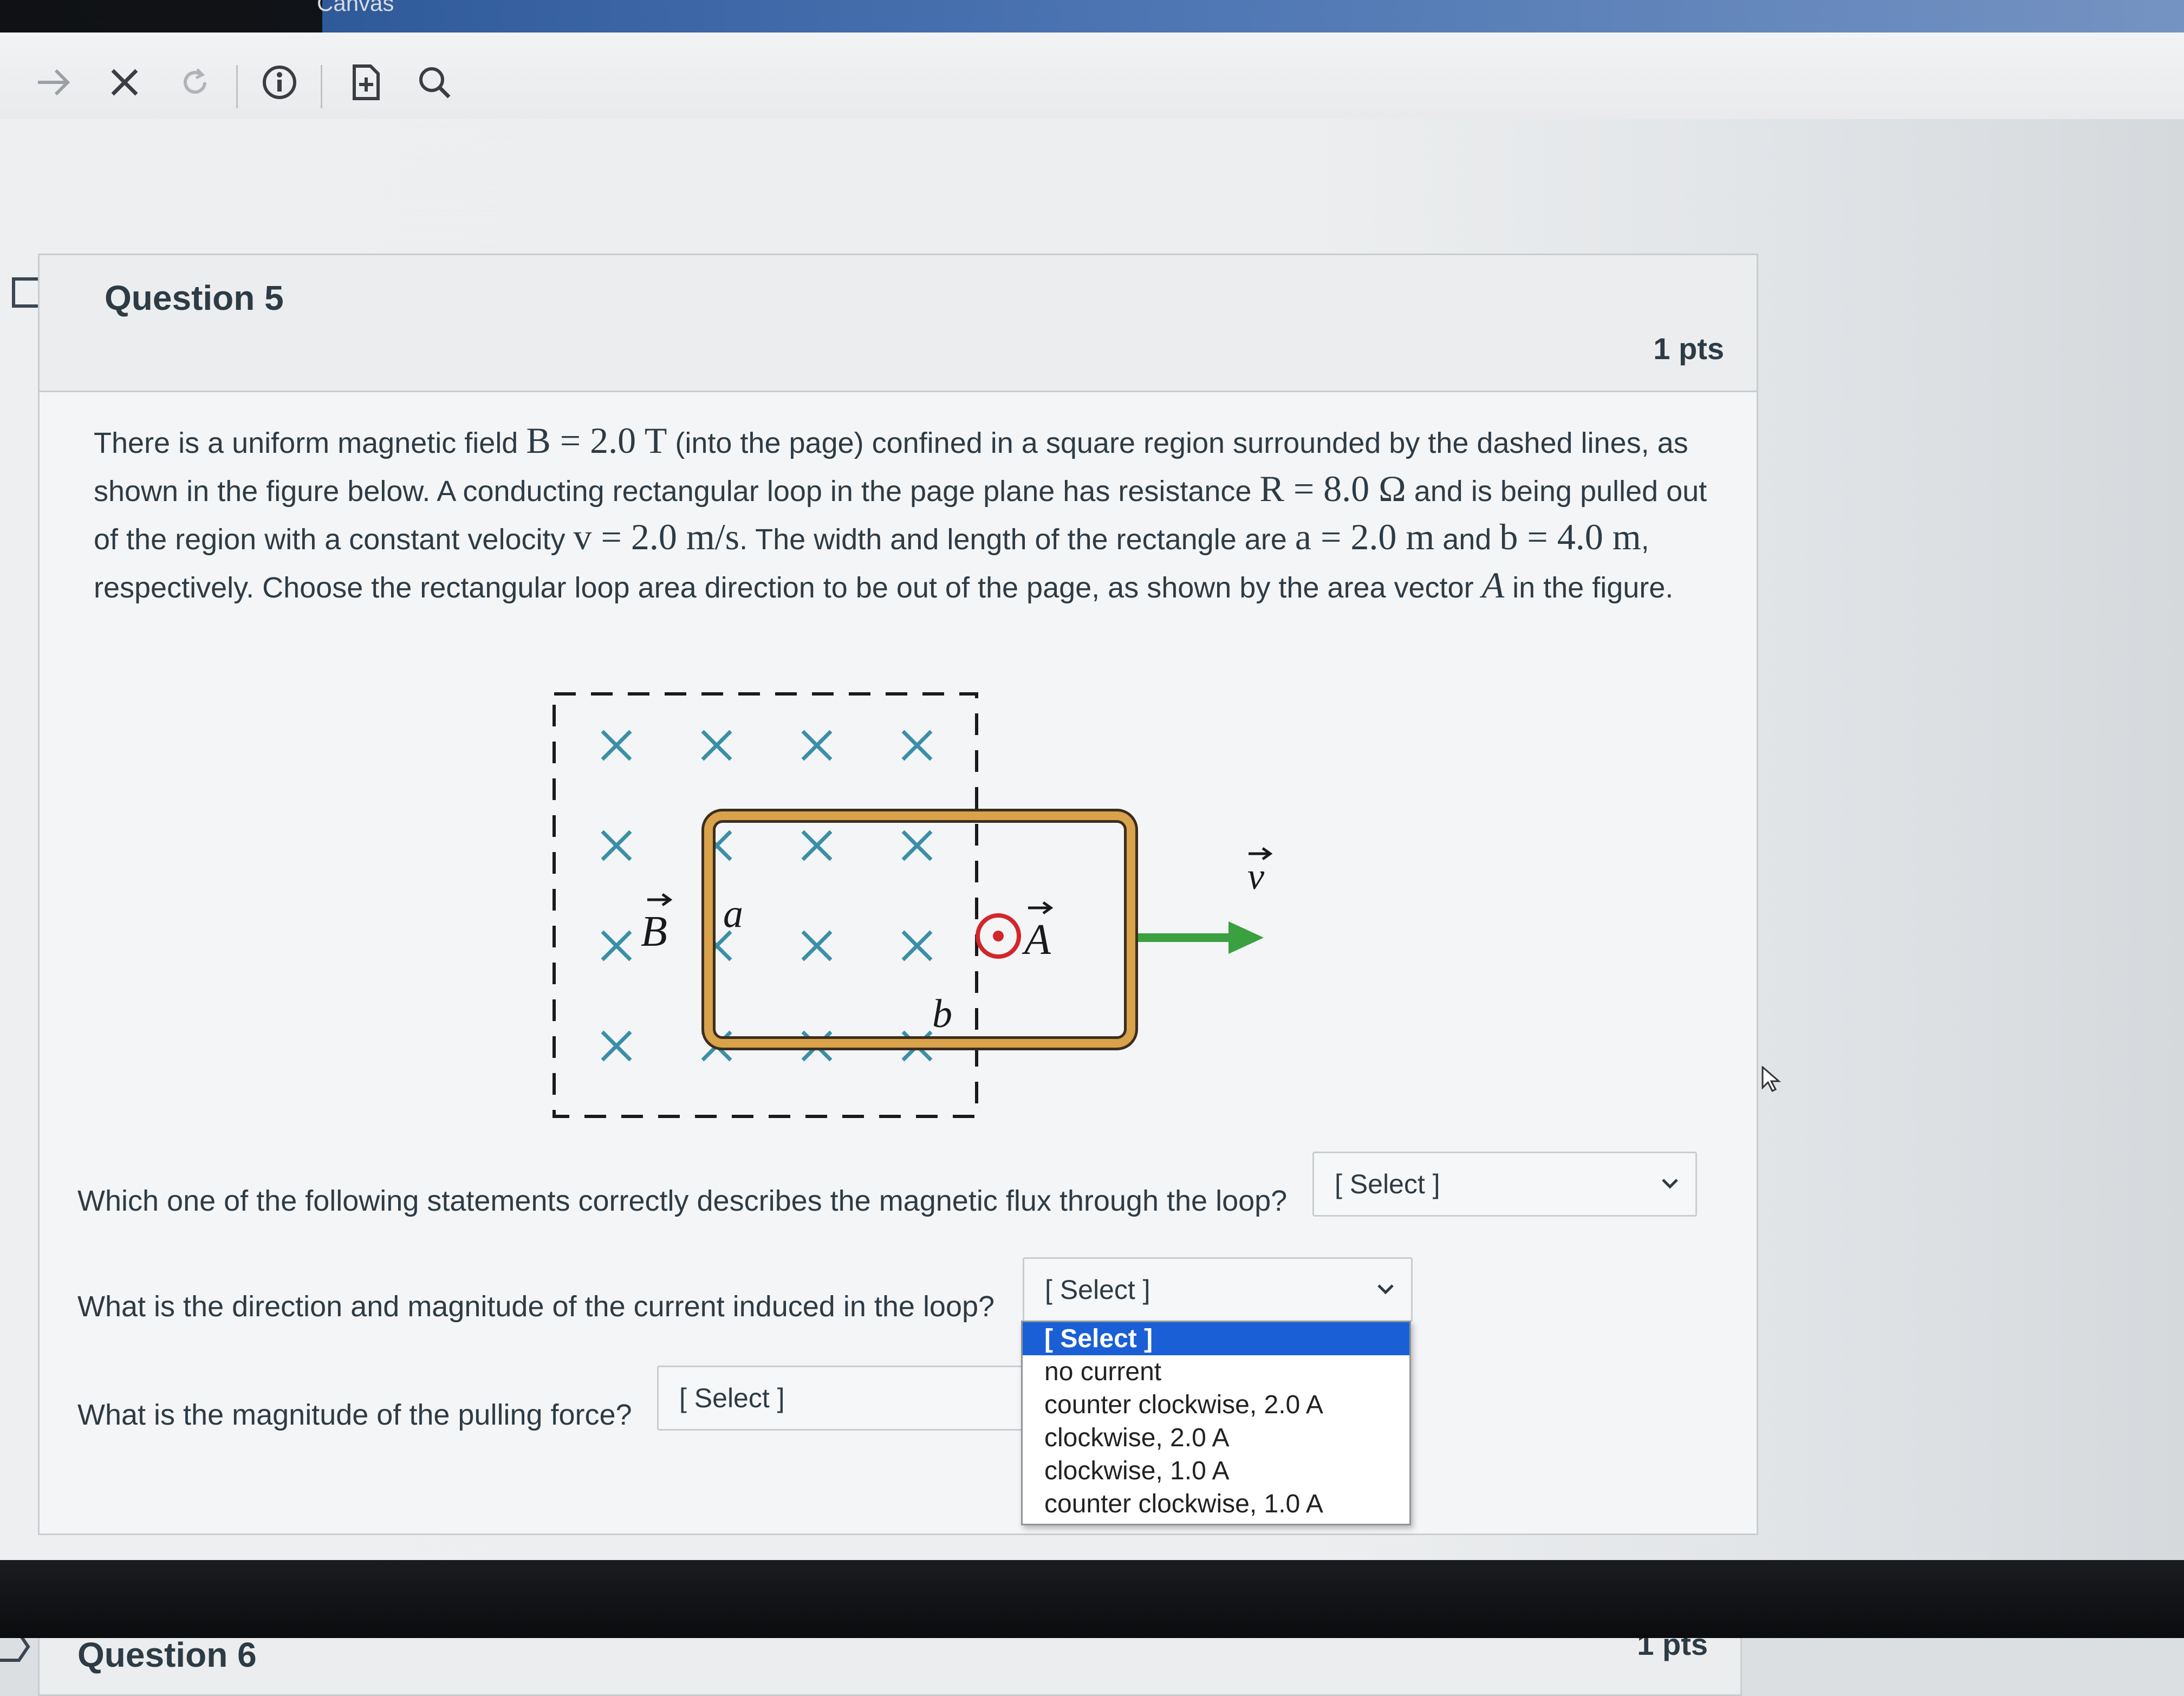  Describe the element at coordinates (656, 536) in the screenshot. I see `math-velocity: v = 2.0 m/s` at that location.